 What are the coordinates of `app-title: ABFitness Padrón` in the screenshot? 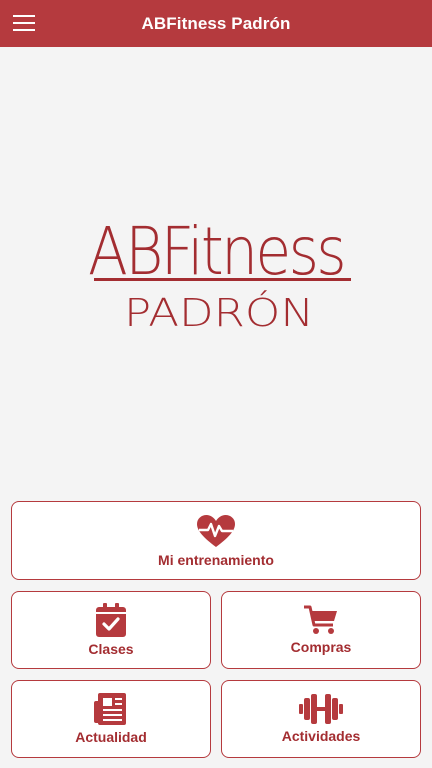 It's located at (216, 23).